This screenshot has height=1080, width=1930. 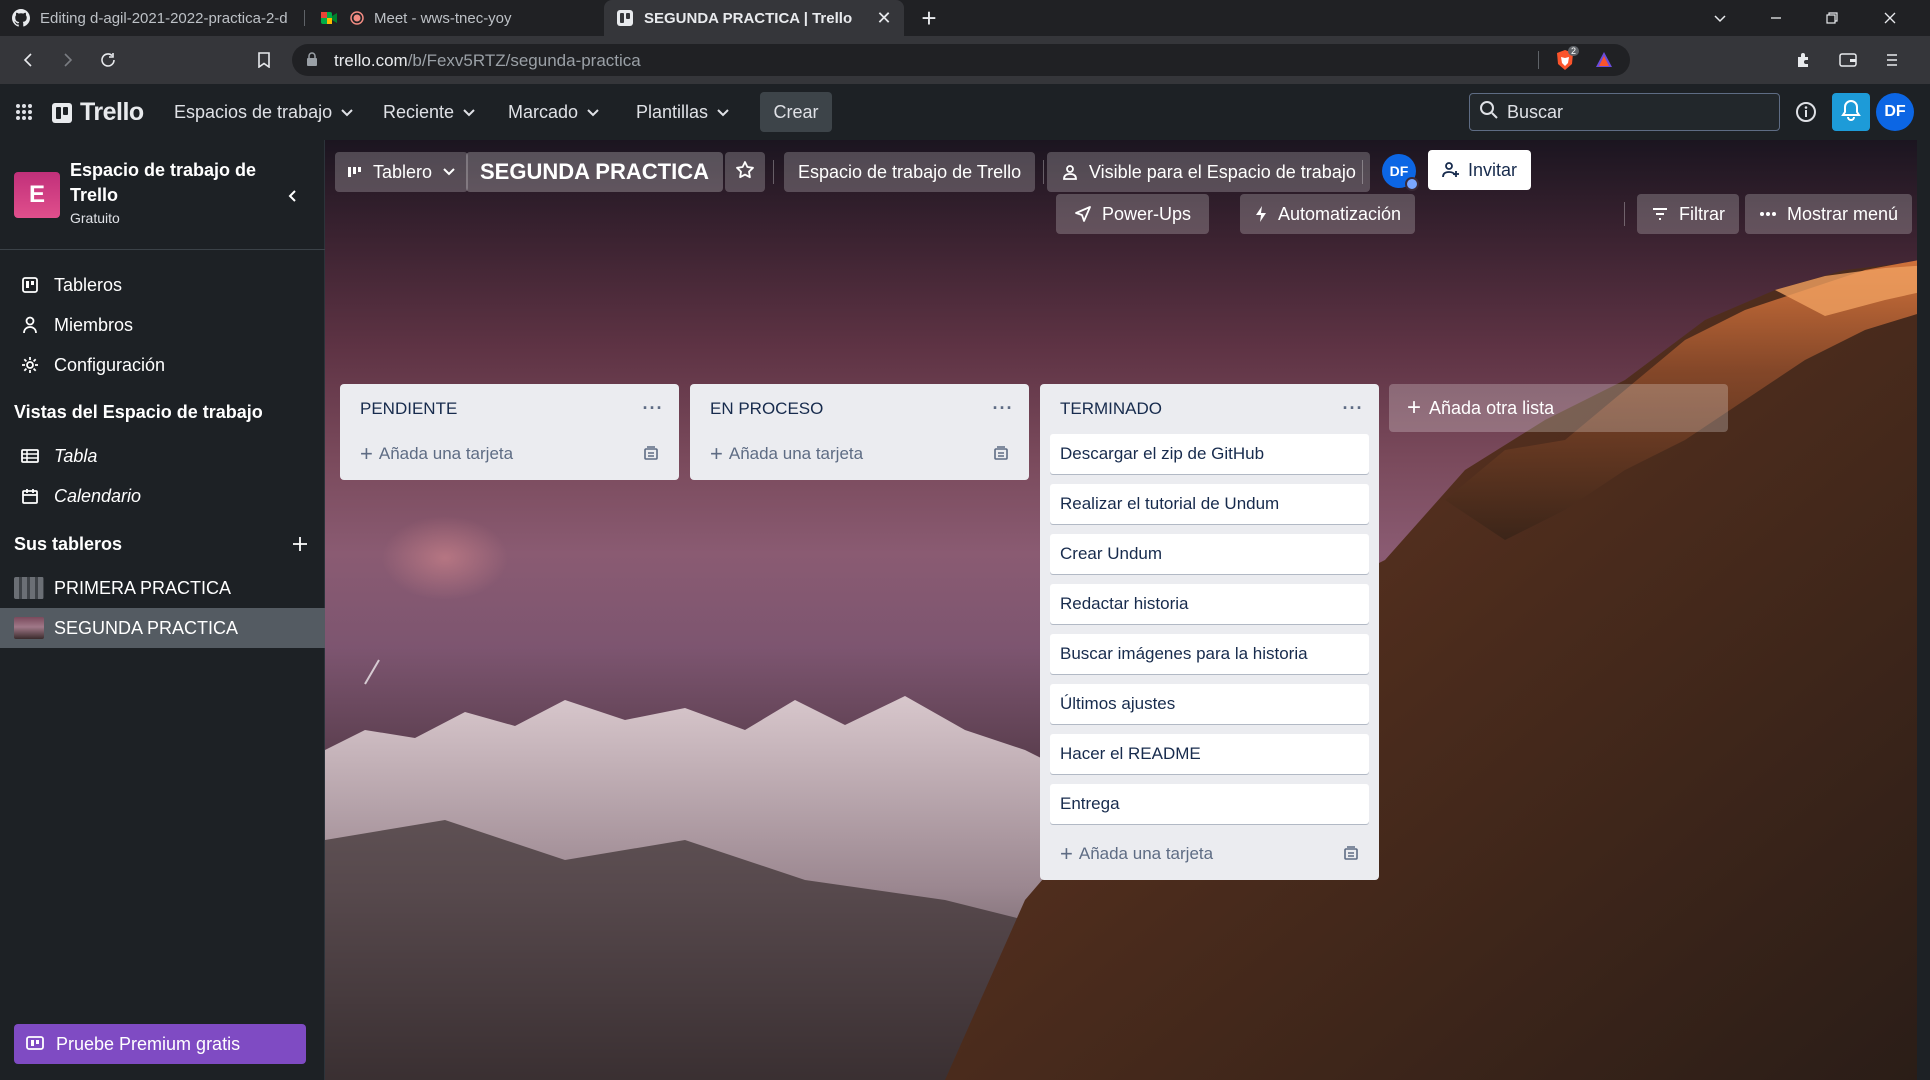 What do you see at coordinates (884, 18) in the screenshot?
I see `close-tab-icon: ✕` at bounding box center [884, 18].